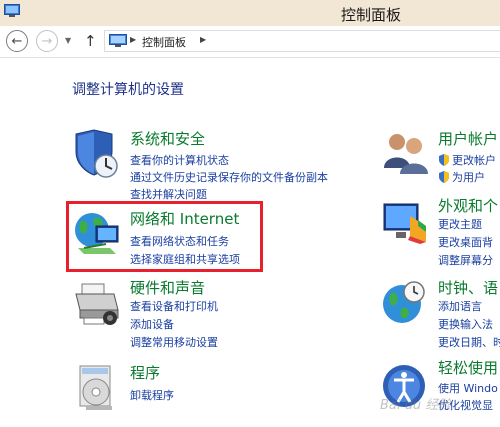 This screenshot has width=500, height=427. What do you see at coordinates (468, 177) in the screenshot?
I see `link-label-set-up-family-safety: 为用户` at bounding box center [468, 177].